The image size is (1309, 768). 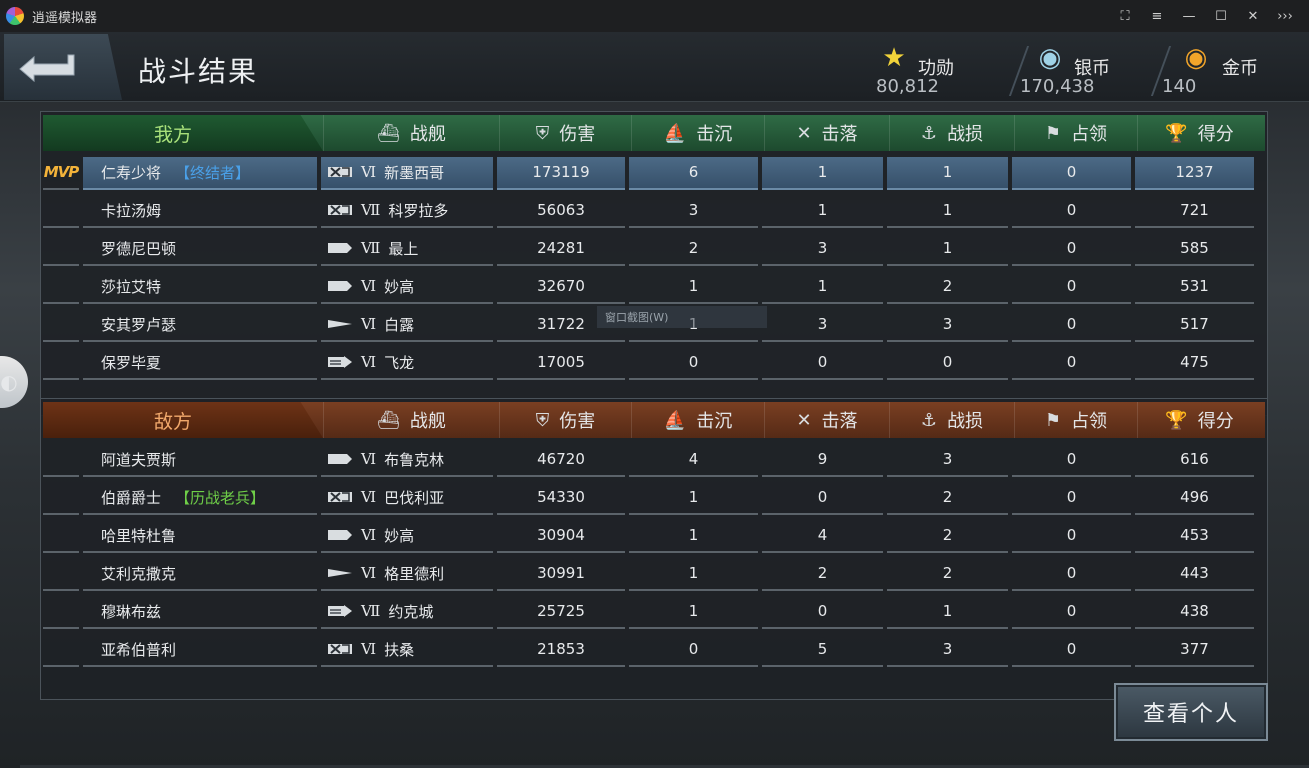 I want to click on score-cell: 475, so click(x=1194, y=363).